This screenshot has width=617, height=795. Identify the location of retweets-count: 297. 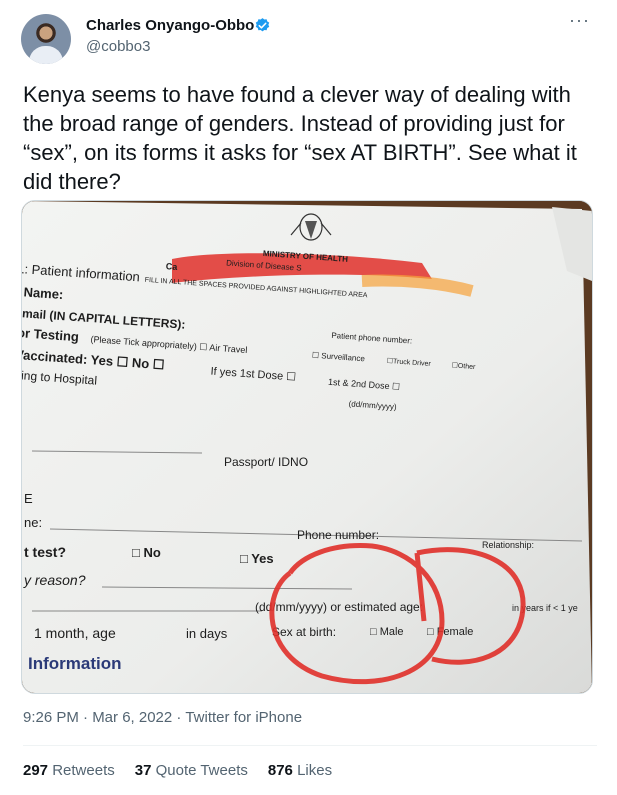
(36, 770).